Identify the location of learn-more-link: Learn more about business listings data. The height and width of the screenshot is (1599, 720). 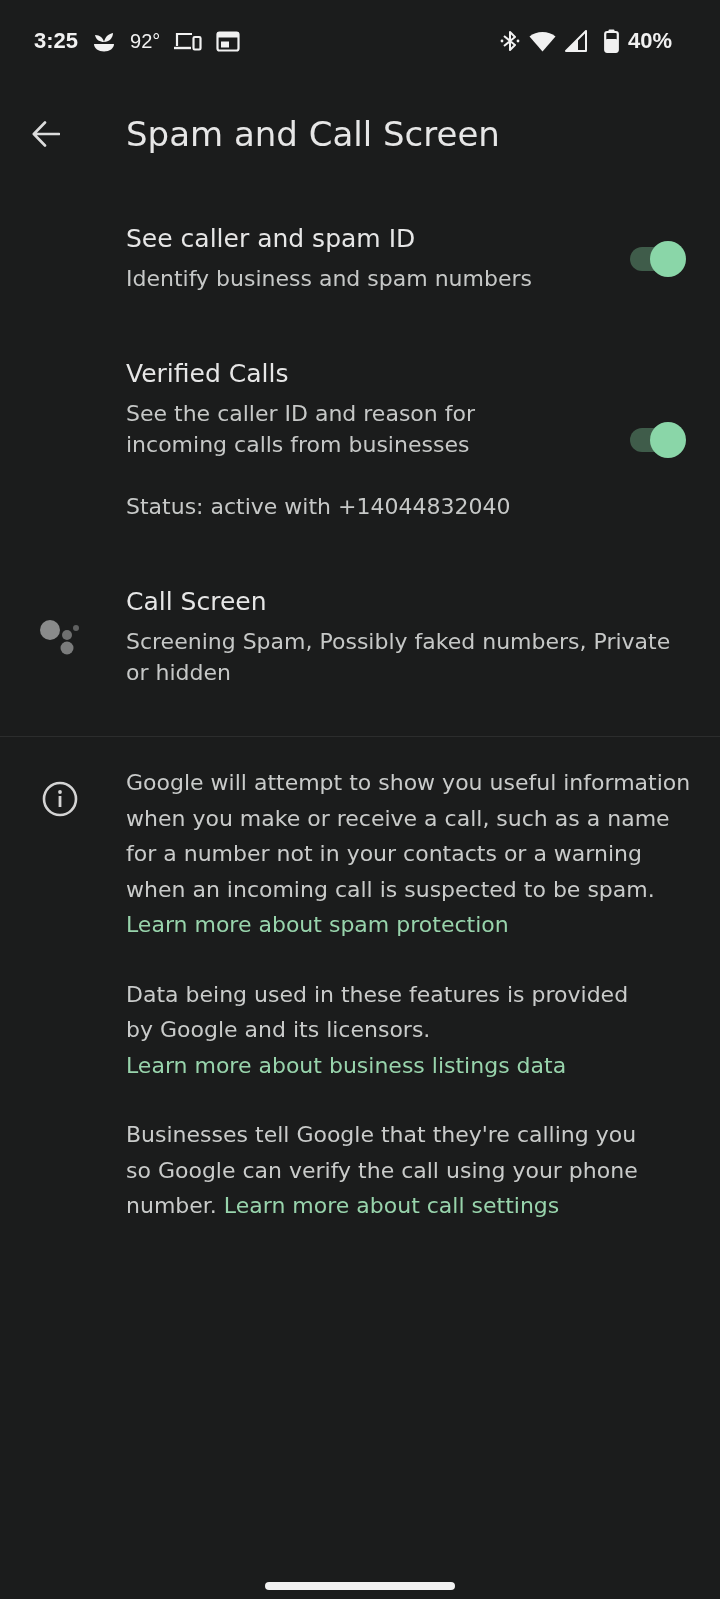
(346, 1065).